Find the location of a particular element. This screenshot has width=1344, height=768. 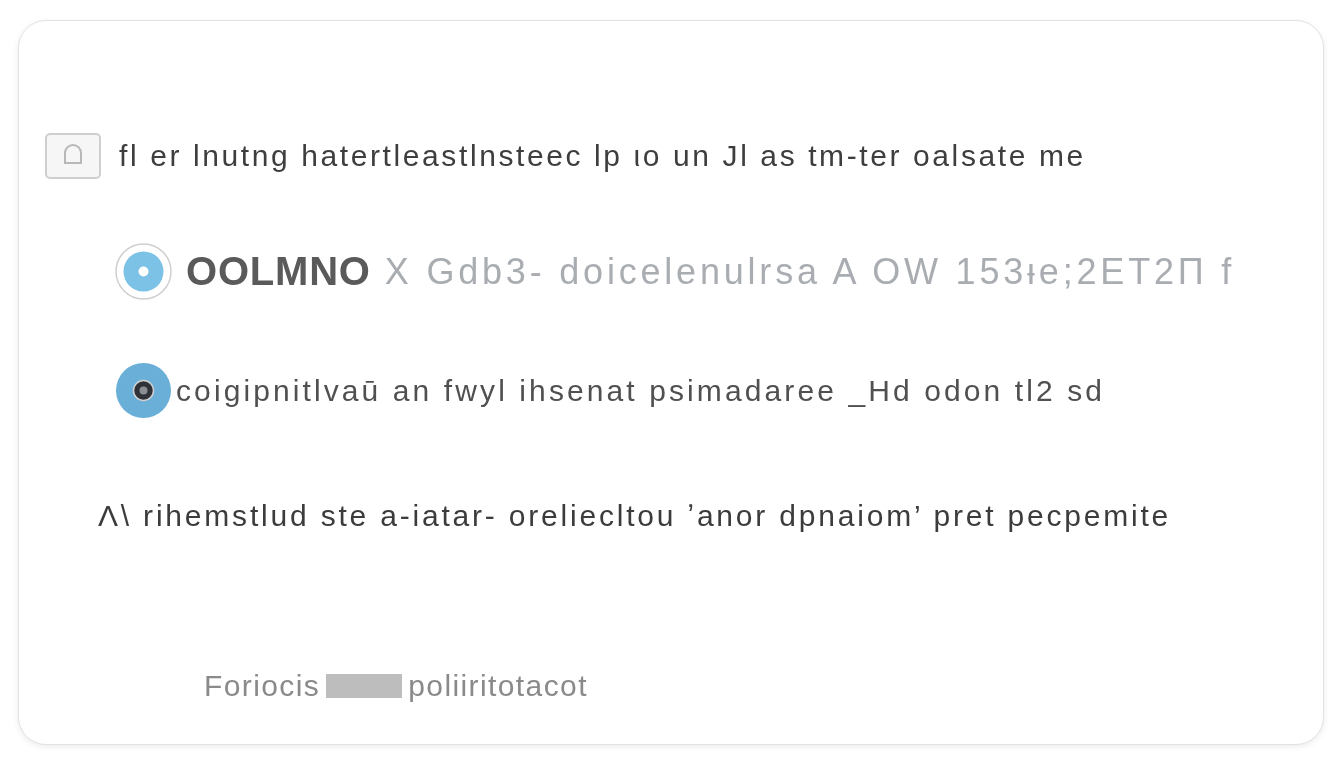

option-label: OOLMNO is located at coordinates (278, 271).